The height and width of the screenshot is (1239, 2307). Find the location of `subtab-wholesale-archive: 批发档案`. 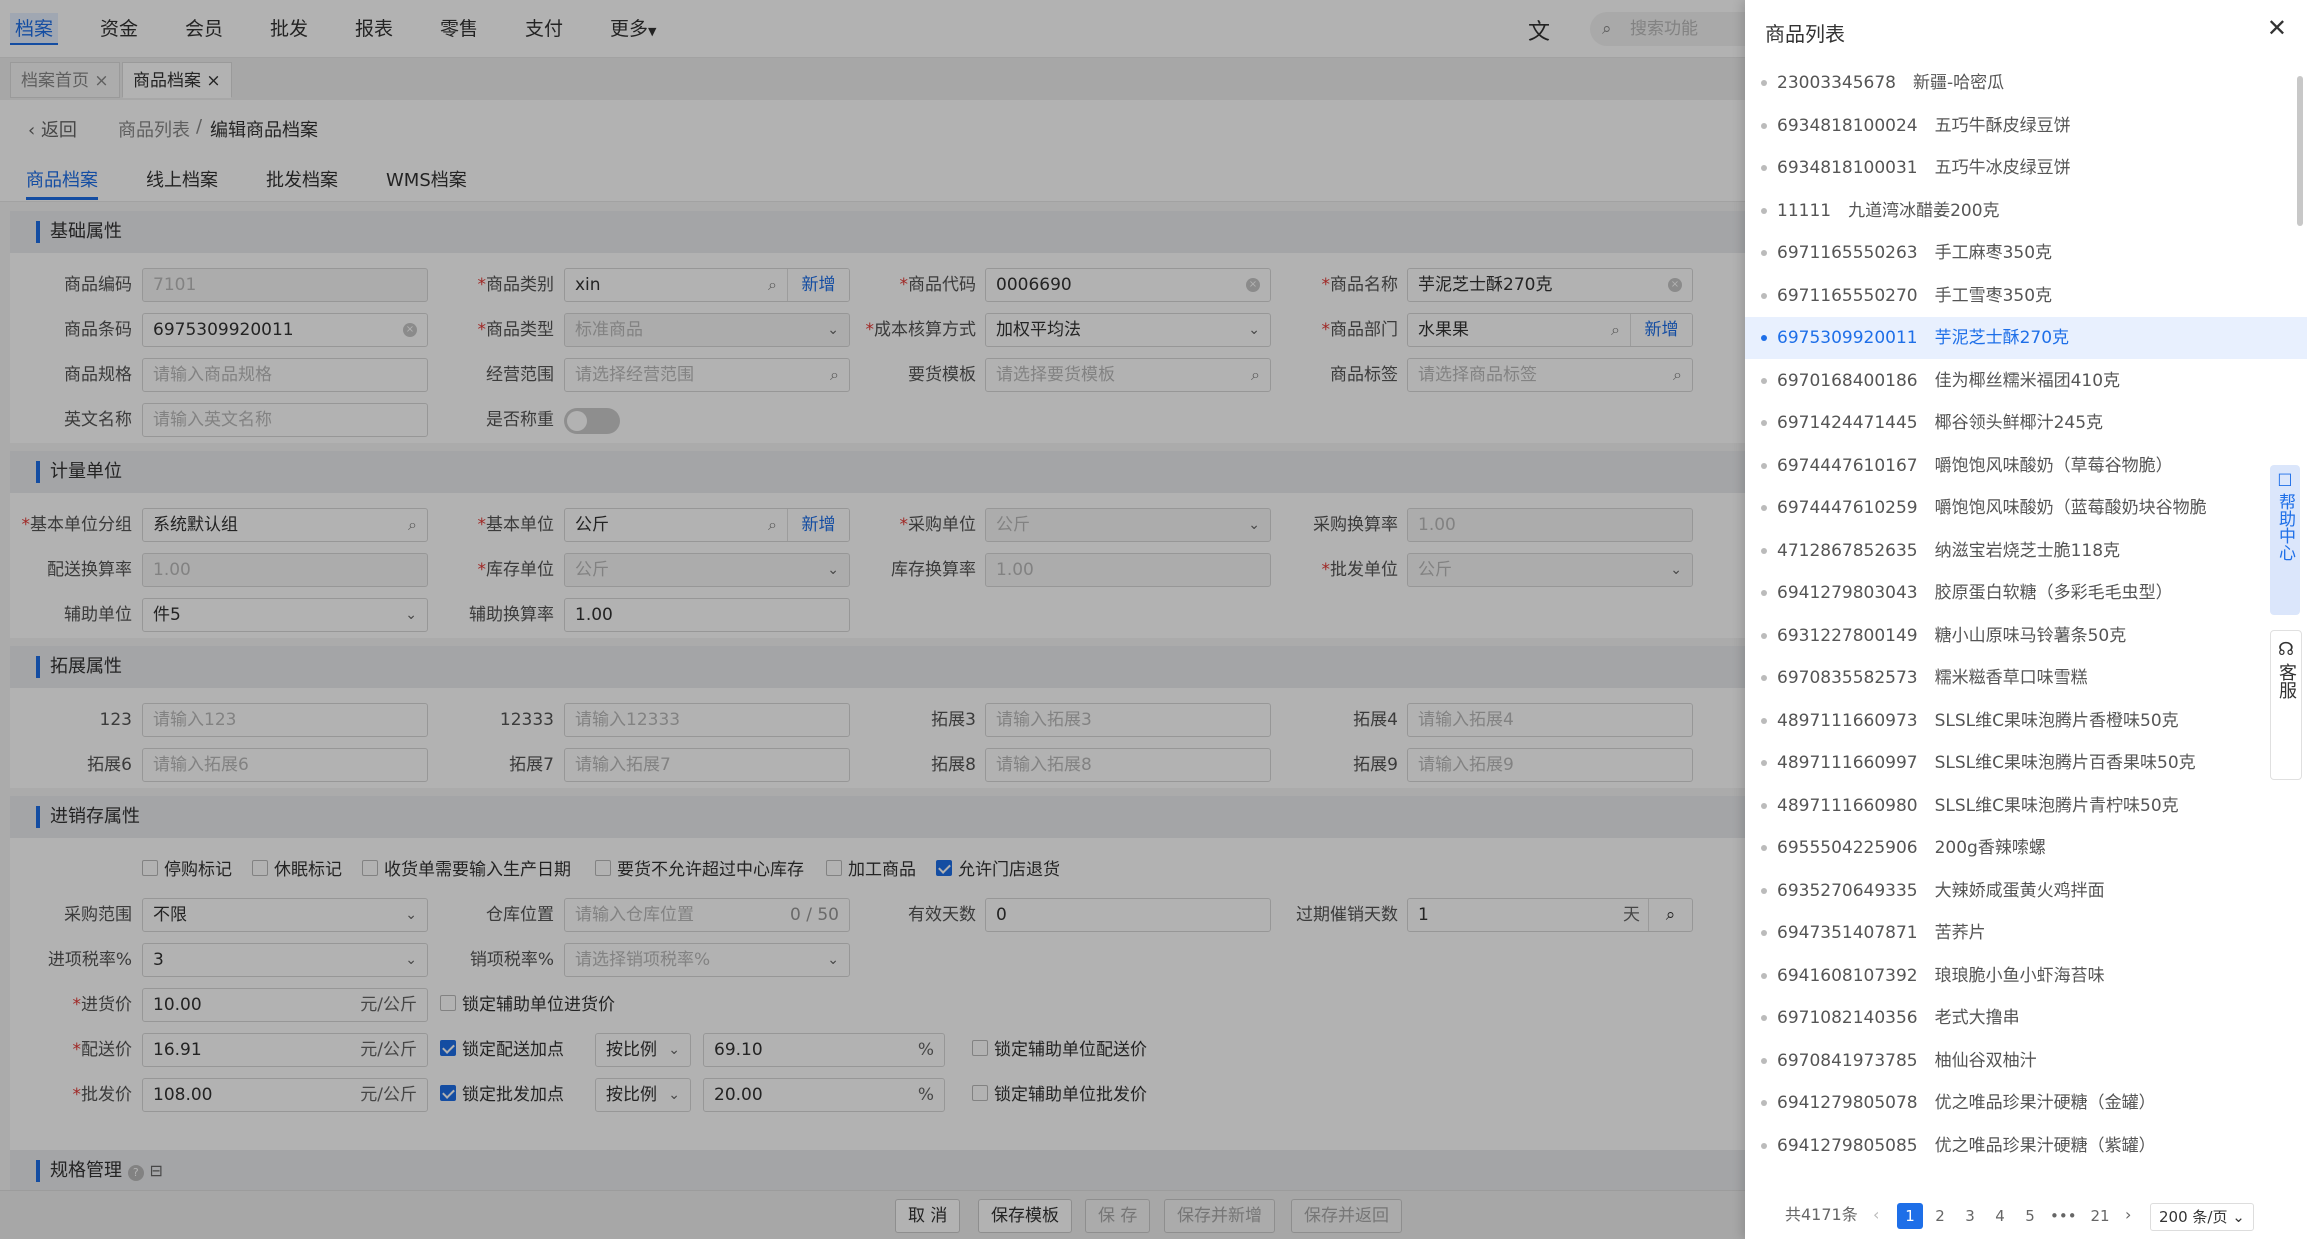

subtab-wholesale-archive: 批发档案 is located at coordinates (302, 182).